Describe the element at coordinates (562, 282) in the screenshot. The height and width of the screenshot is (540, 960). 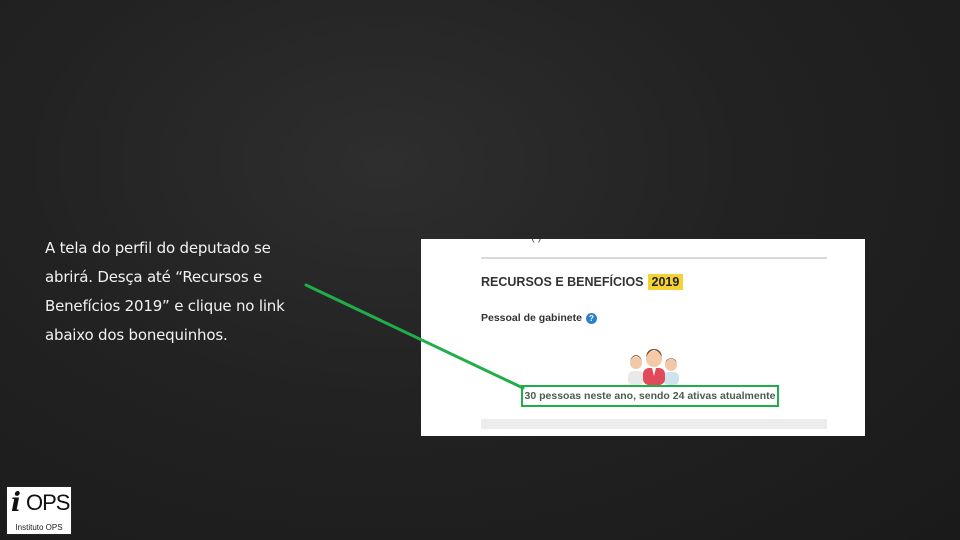
I see `section-title: RECURSOS E BENEFÍCIOS` at that location.